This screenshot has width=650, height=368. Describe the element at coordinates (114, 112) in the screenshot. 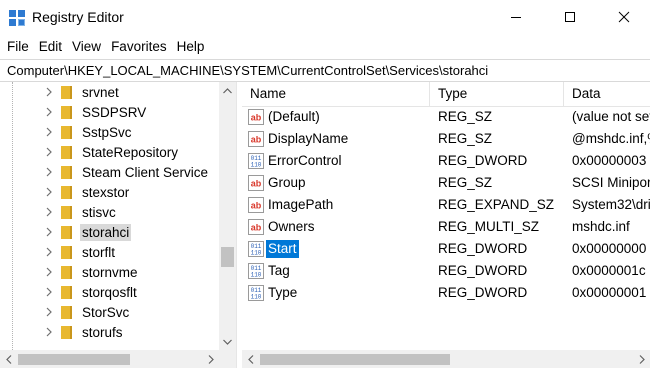

I see `tree-item-label: SSDPSRV` at that location.